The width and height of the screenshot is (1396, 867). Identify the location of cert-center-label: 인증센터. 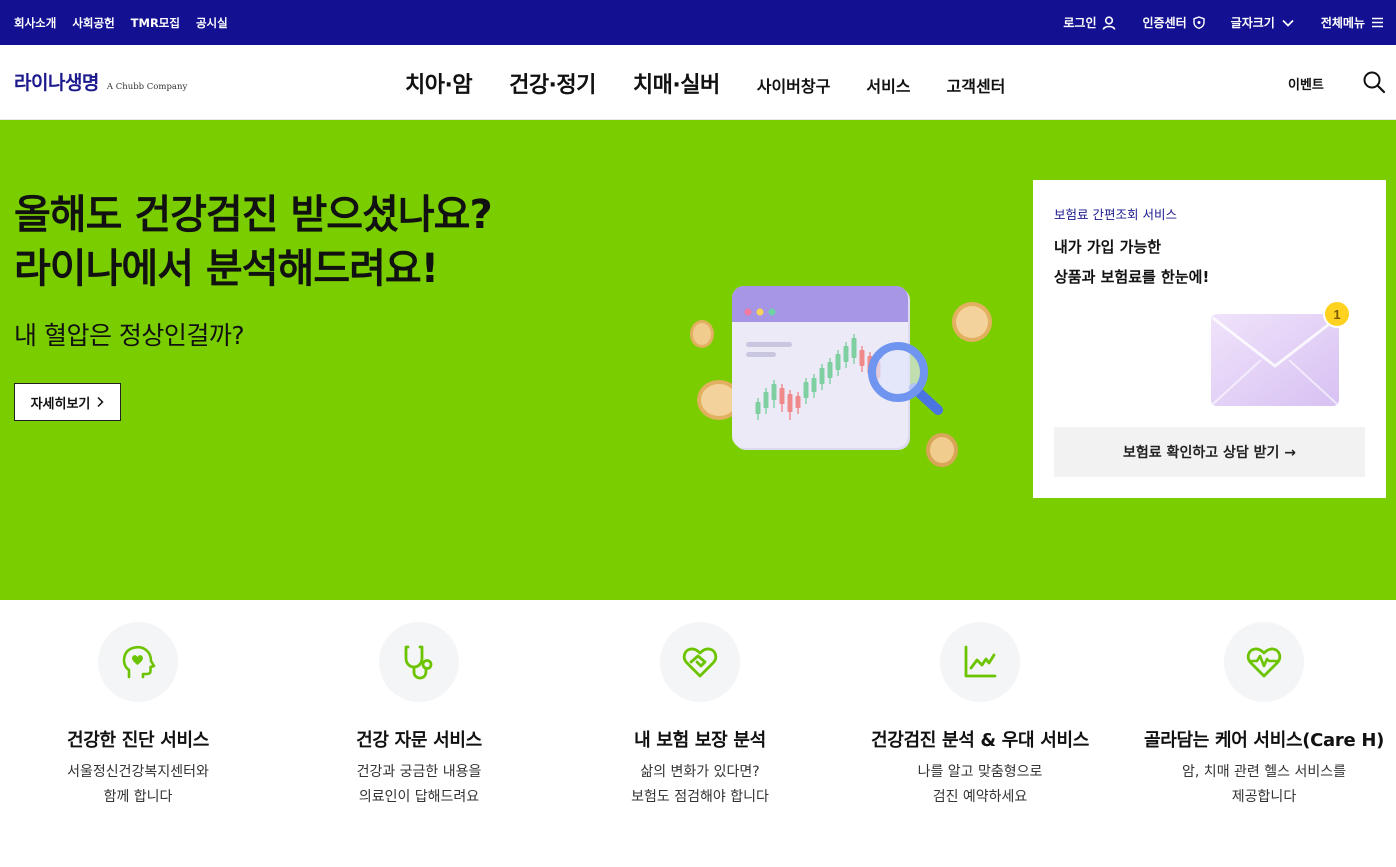
(1164, 23).